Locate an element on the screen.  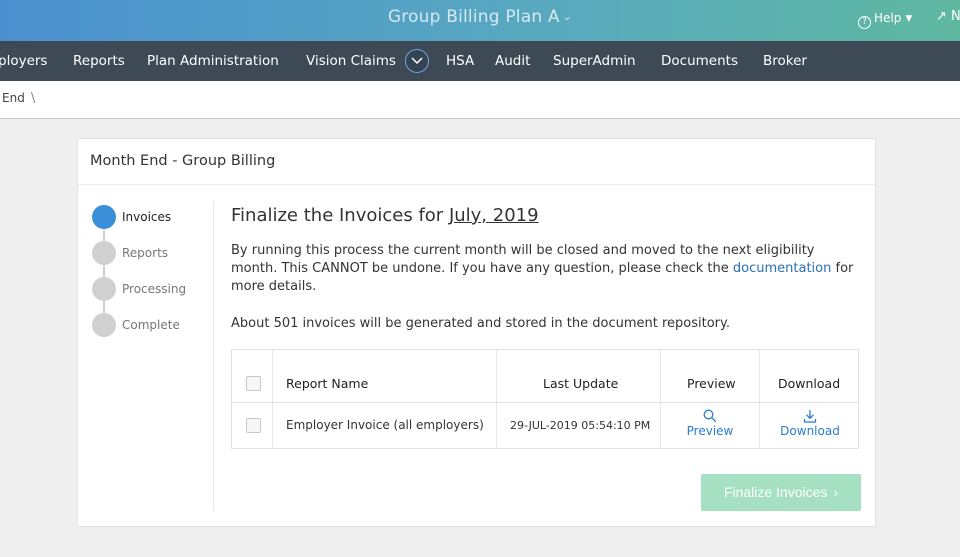
step-complete: Complete is located at coordinates (147, 325).